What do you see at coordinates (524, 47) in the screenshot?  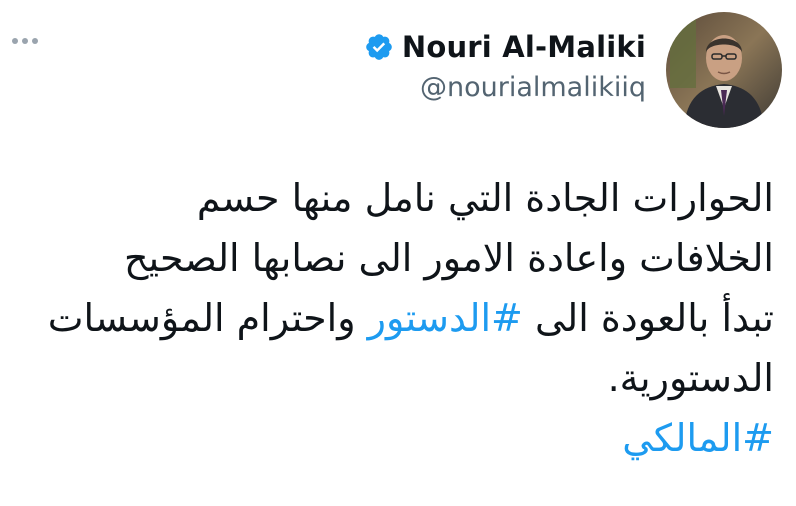 I see `author-name: Nouri Al-Maliki` at bounding box center [524, 47].